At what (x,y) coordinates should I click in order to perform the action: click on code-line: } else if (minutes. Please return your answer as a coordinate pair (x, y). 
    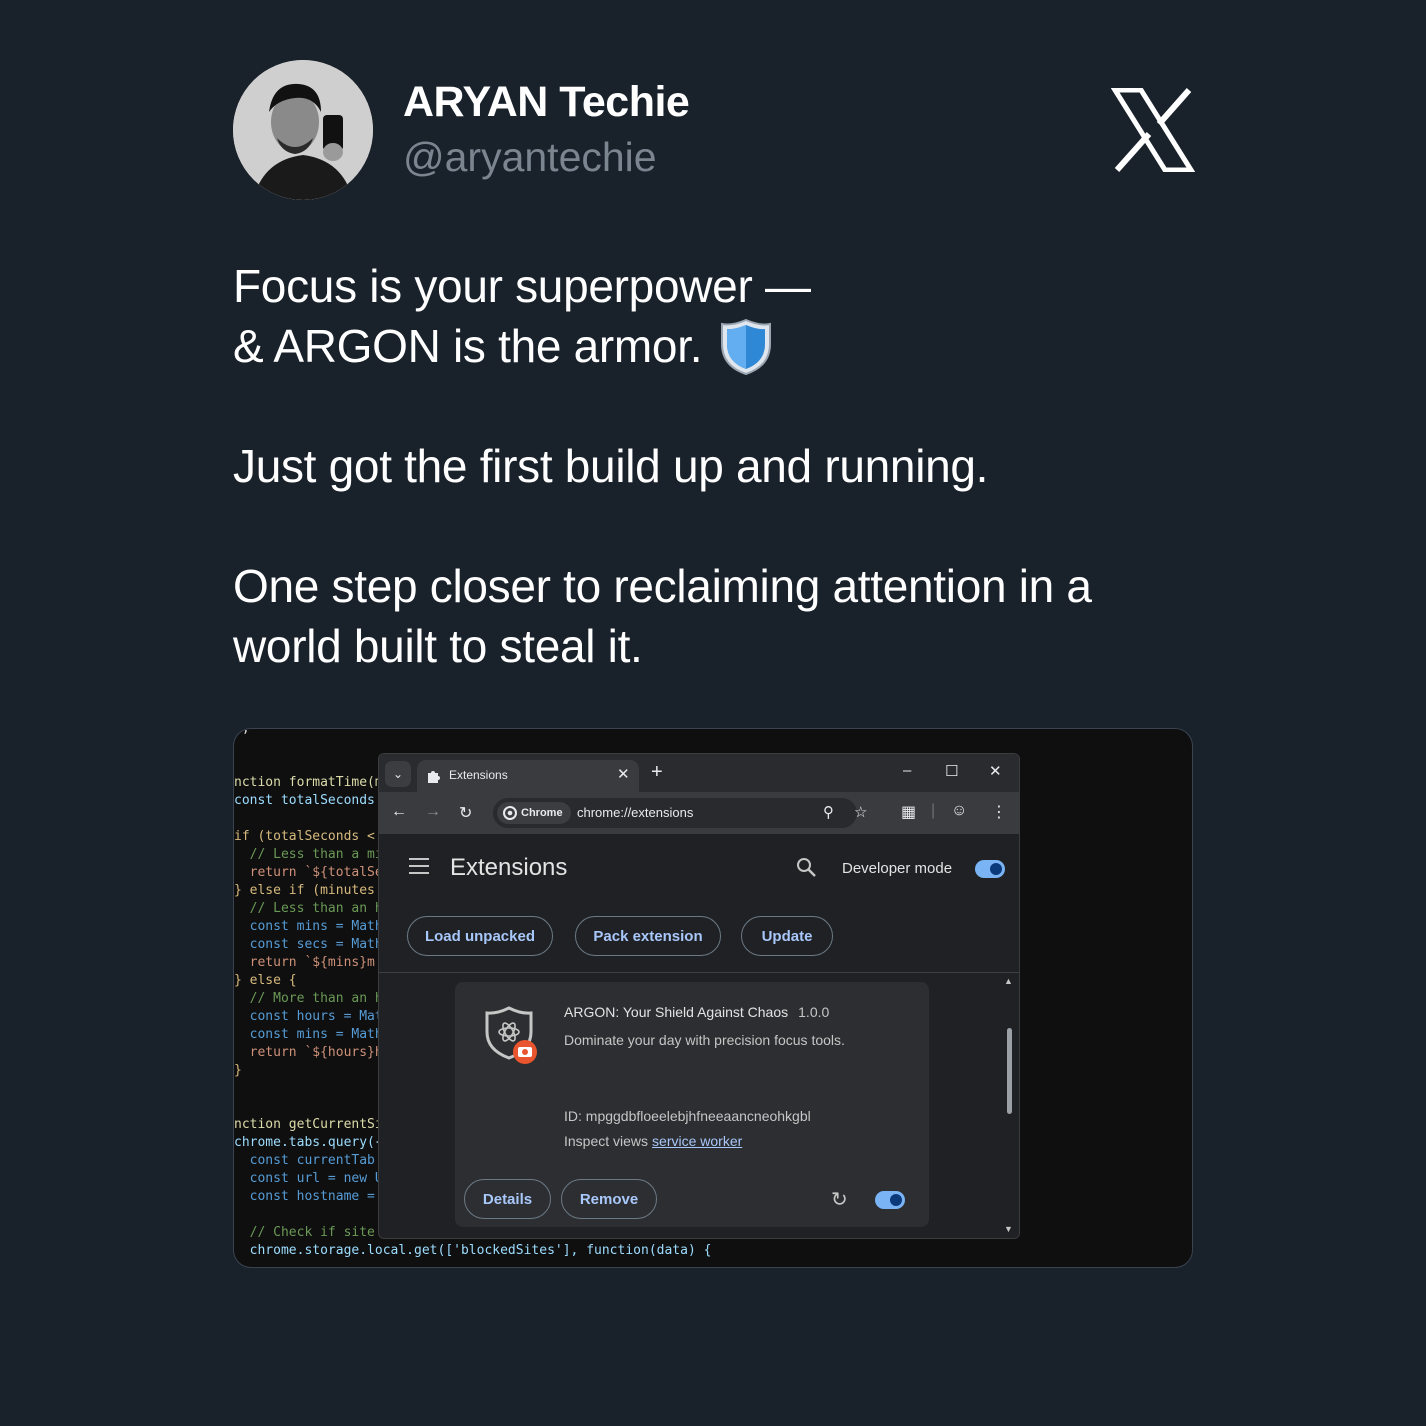
    Looking at the image, I should click on (304, 890).